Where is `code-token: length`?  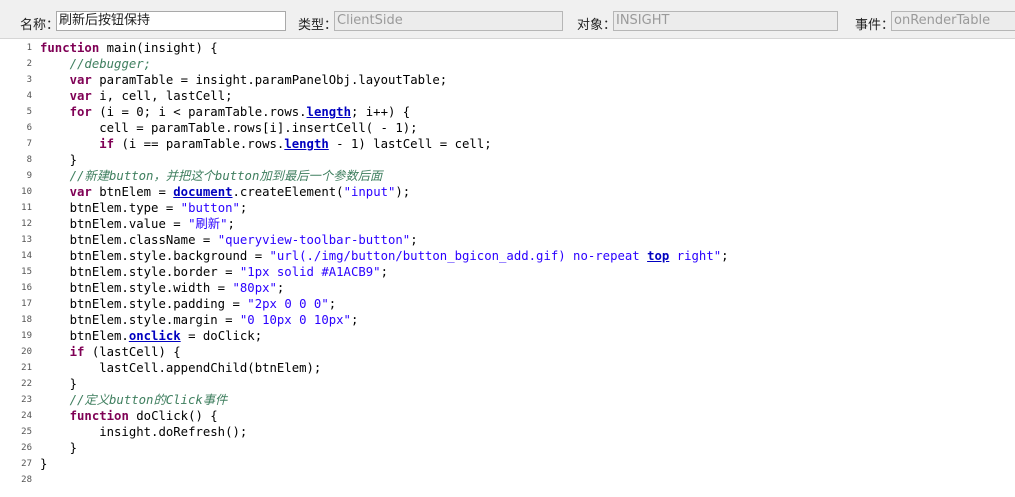
code-token: length is located at coordinates (306, 144).